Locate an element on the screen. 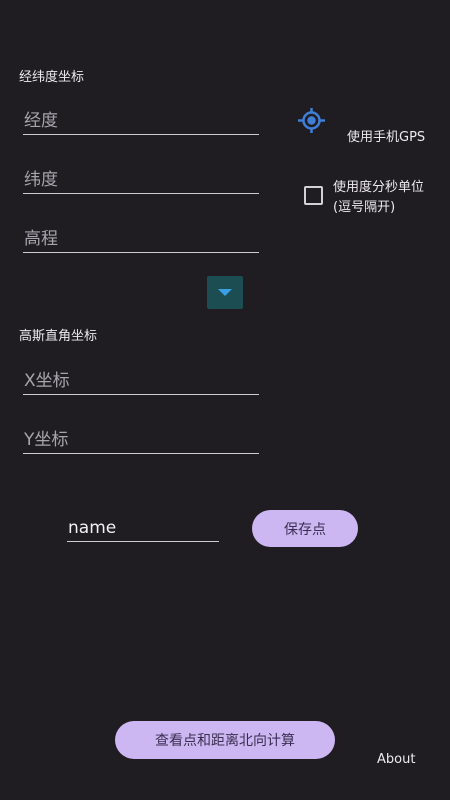  chevron-down-icon is located at coordinates (225, 292).